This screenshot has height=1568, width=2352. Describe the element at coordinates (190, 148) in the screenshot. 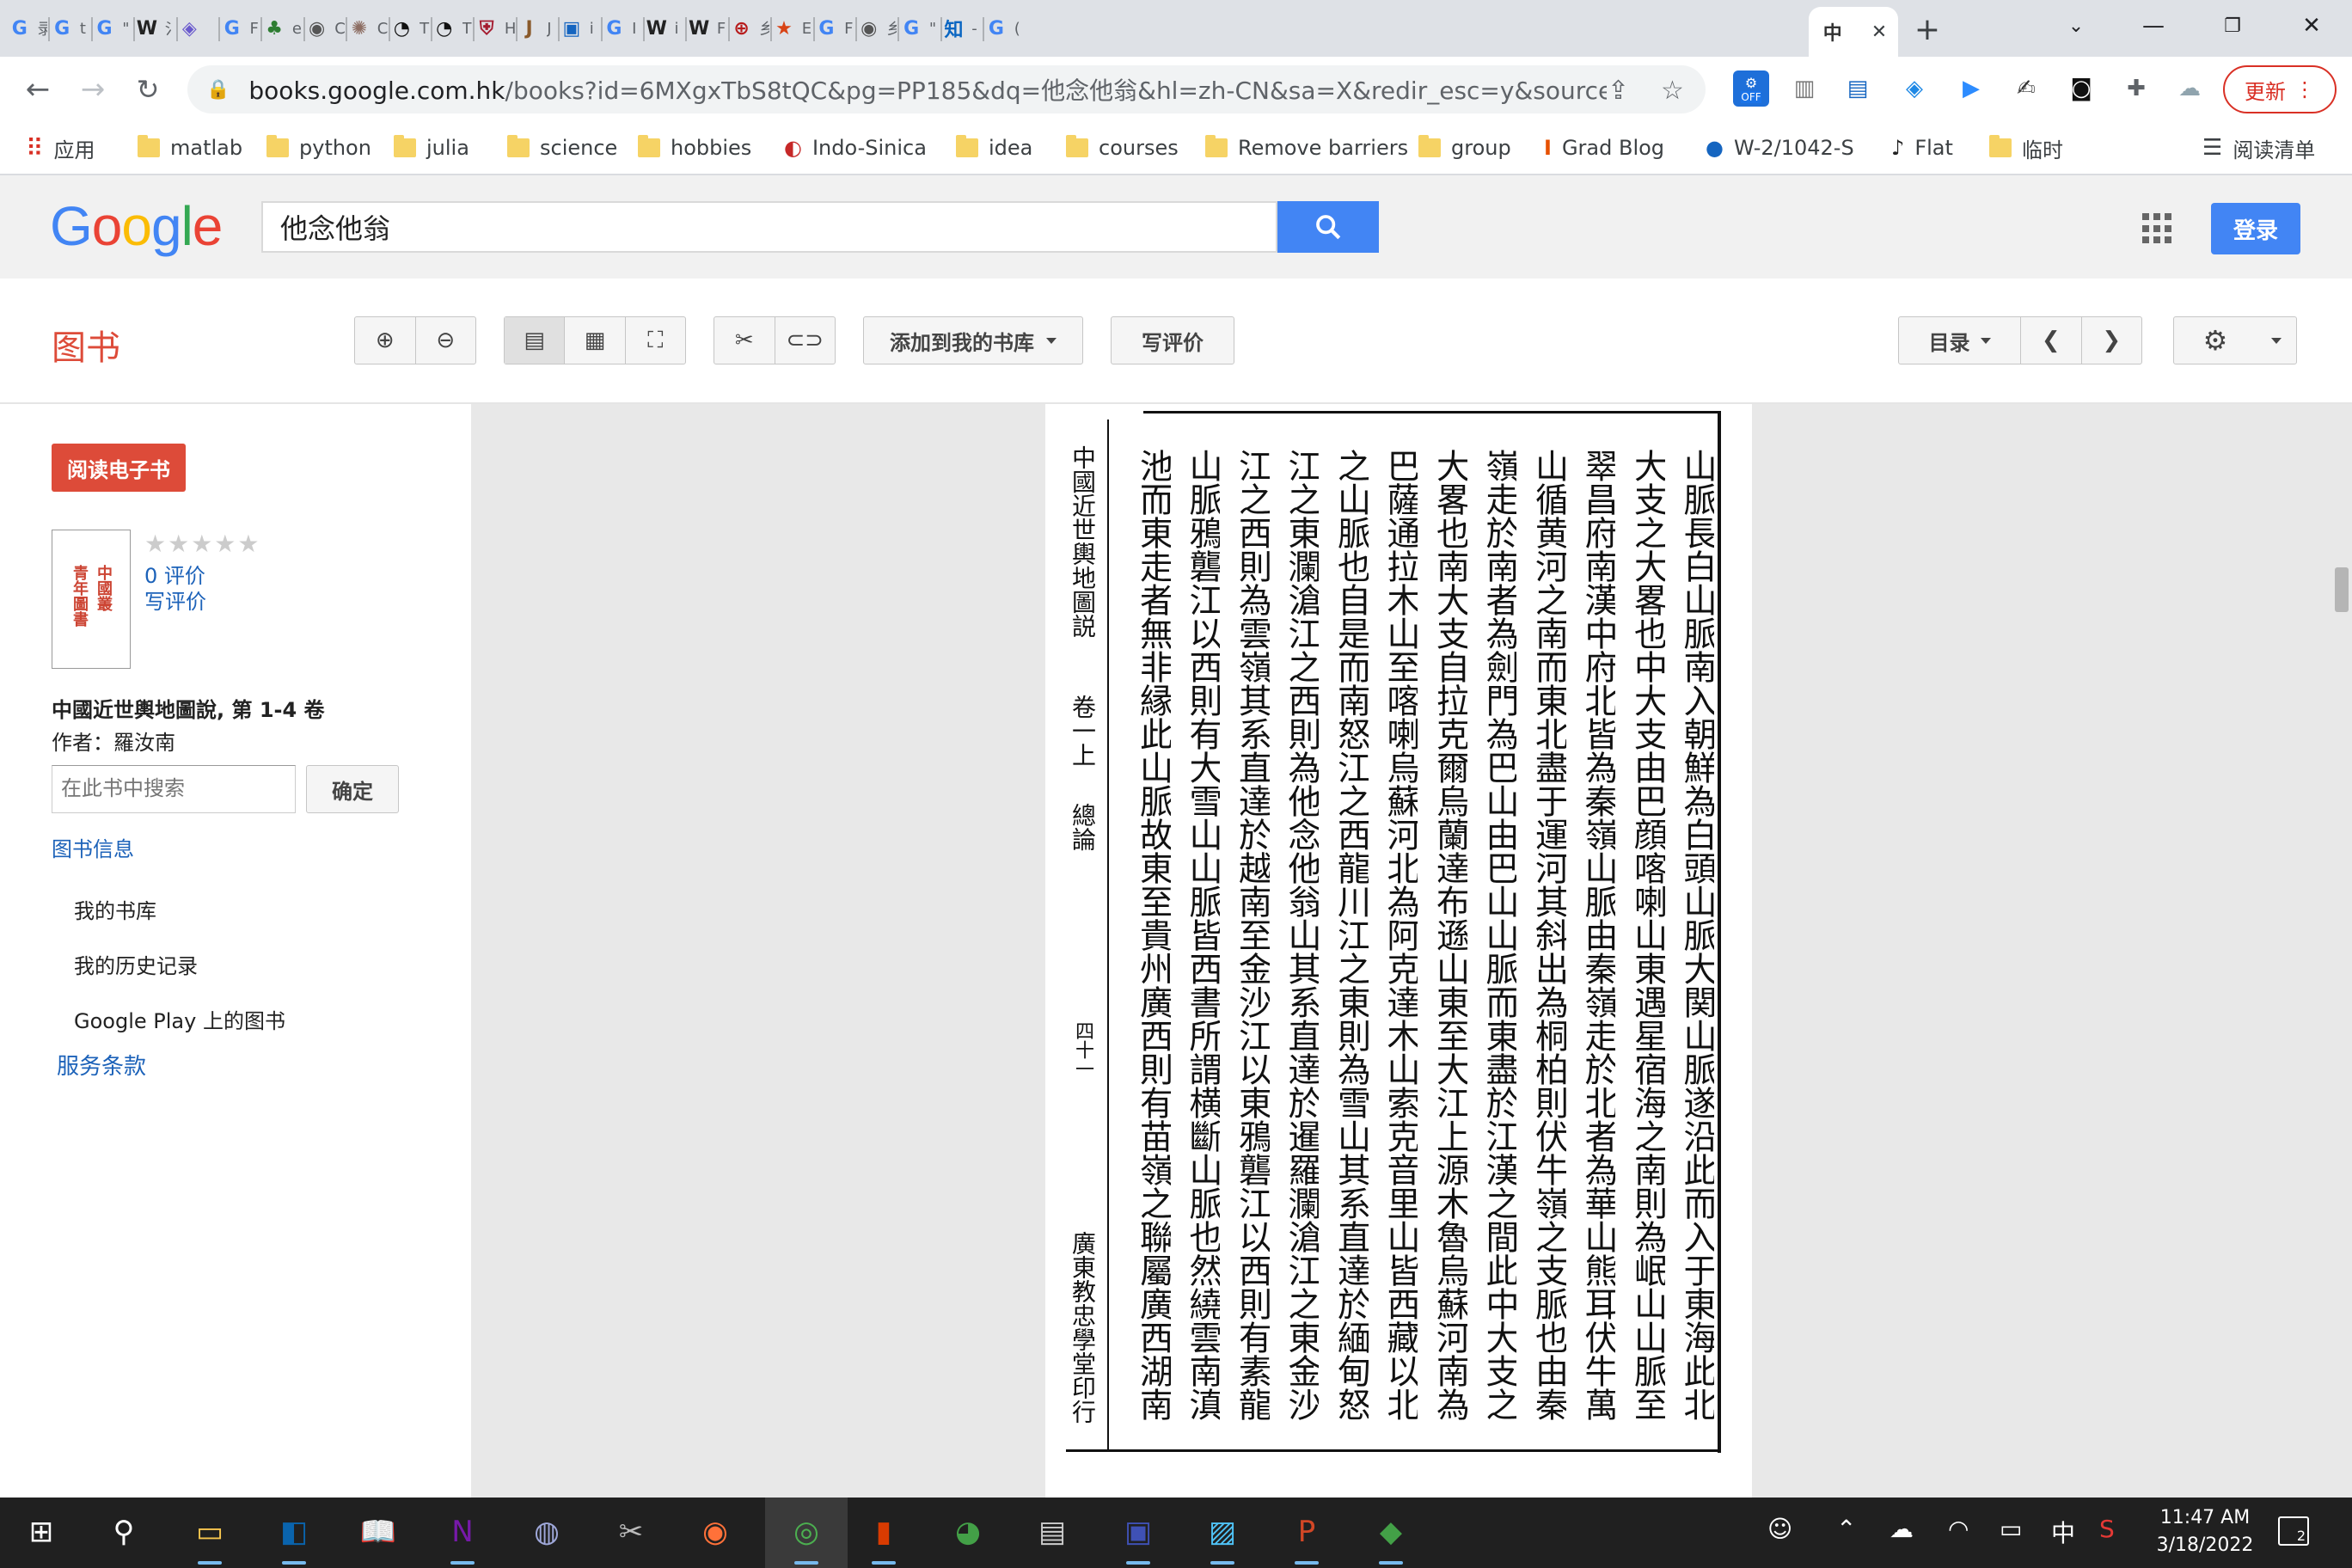

I see `bookmark-item: matlab` at that location.